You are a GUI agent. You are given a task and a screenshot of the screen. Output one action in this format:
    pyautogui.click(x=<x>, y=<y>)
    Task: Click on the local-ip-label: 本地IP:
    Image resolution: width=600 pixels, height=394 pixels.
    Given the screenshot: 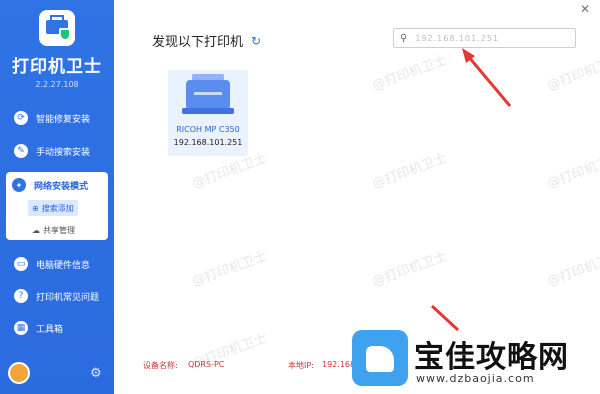 What is the action you would take?
    pyautogui.click(x=301, y=365)
    